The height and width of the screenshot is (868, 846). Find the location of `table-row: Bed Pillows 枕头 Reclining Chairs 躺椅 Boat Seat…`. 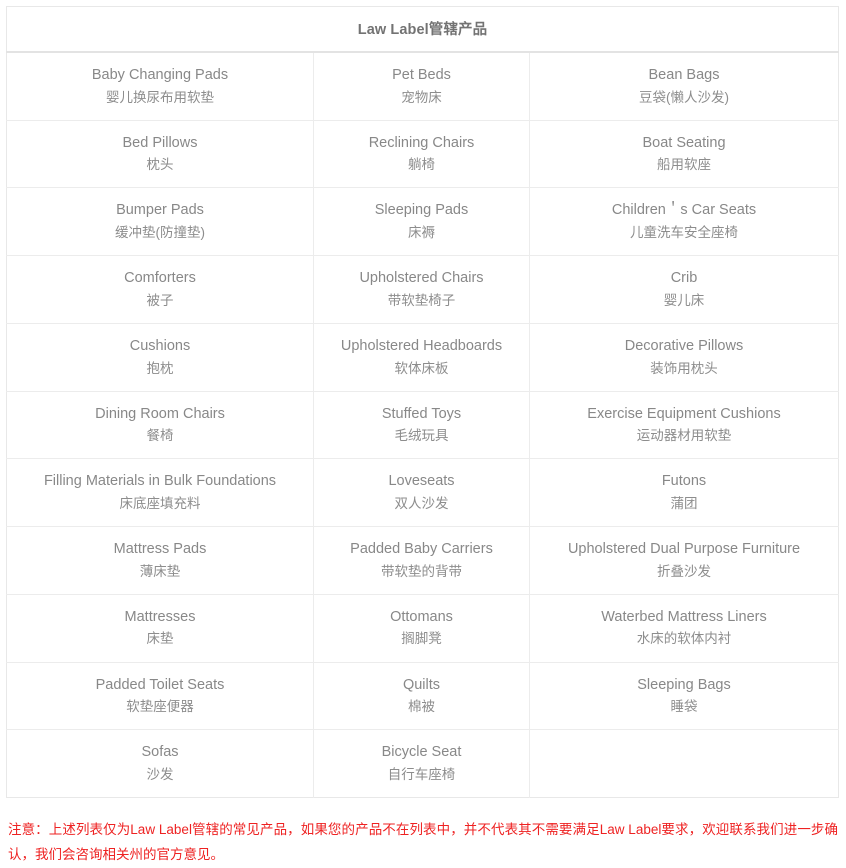

table-row: Bed Pillows 枕头 Reclining Chairs 躺椅 Boat Seat… is located at coordinates (422, 154).